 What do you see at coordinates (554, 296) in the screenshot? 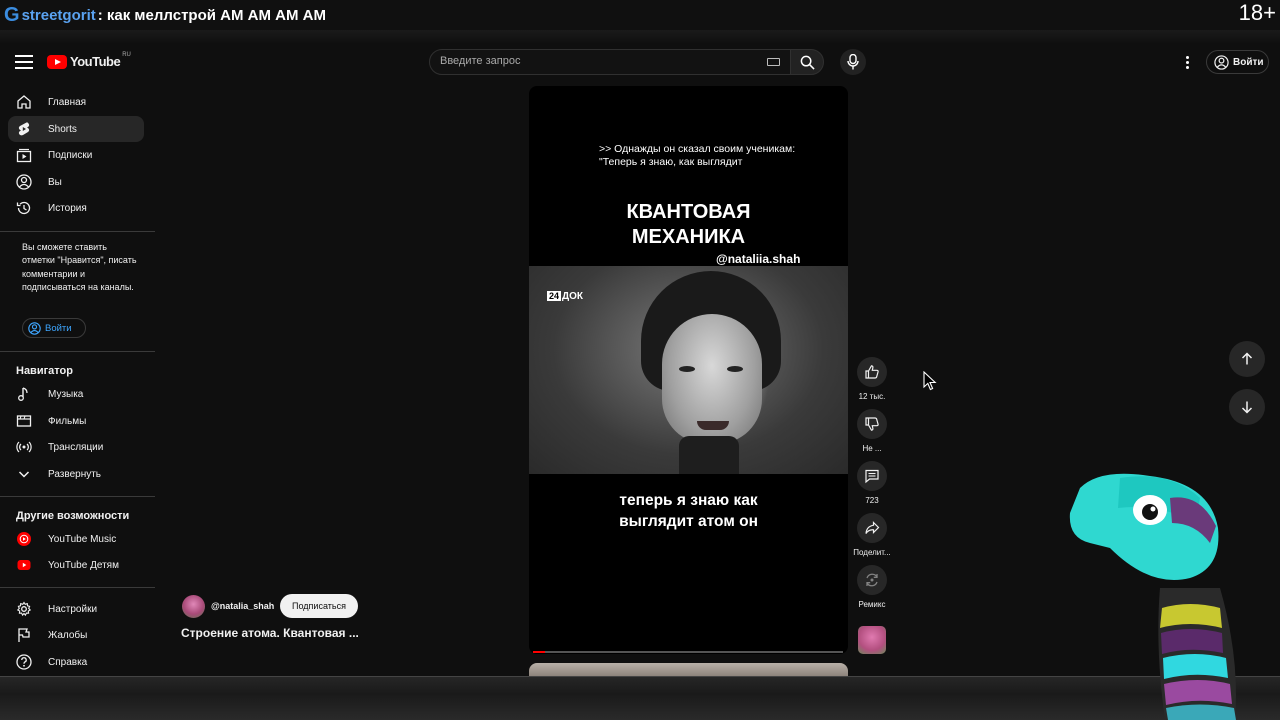
I see `broadcaster-logo-box: 24` at bounding box center [554, 296].